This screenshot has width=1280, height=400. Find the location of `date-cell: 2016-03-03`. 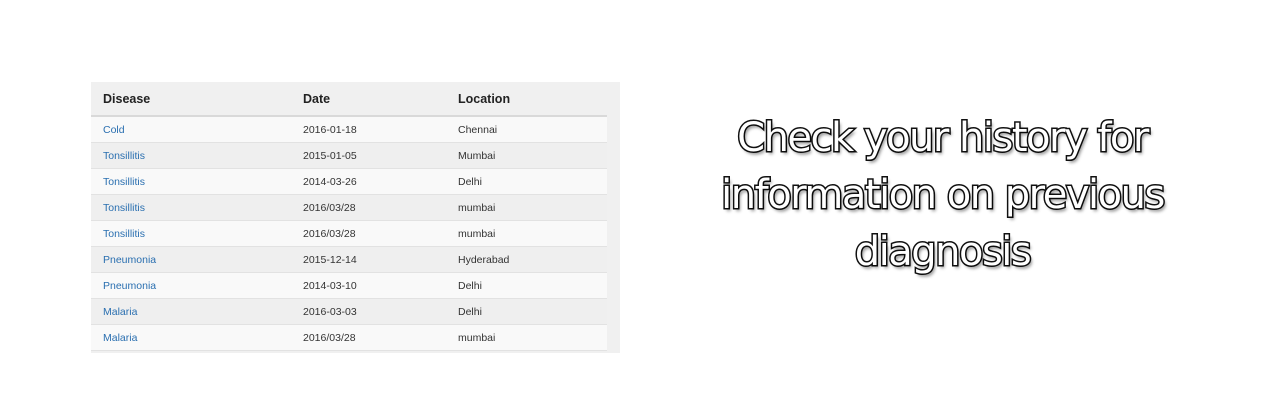

date-cell: 2016-03-03 is located at coordinates (368, 311).